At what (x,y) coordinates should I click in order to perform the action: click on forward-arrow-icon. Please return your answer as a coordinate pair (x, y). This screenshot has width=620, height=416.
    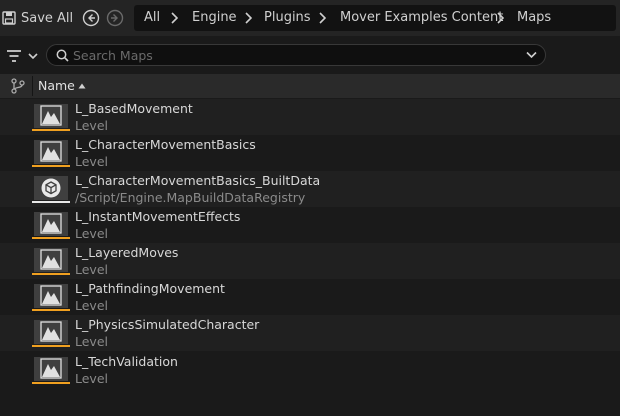
    Looking at the image, I should click on (115, 18).